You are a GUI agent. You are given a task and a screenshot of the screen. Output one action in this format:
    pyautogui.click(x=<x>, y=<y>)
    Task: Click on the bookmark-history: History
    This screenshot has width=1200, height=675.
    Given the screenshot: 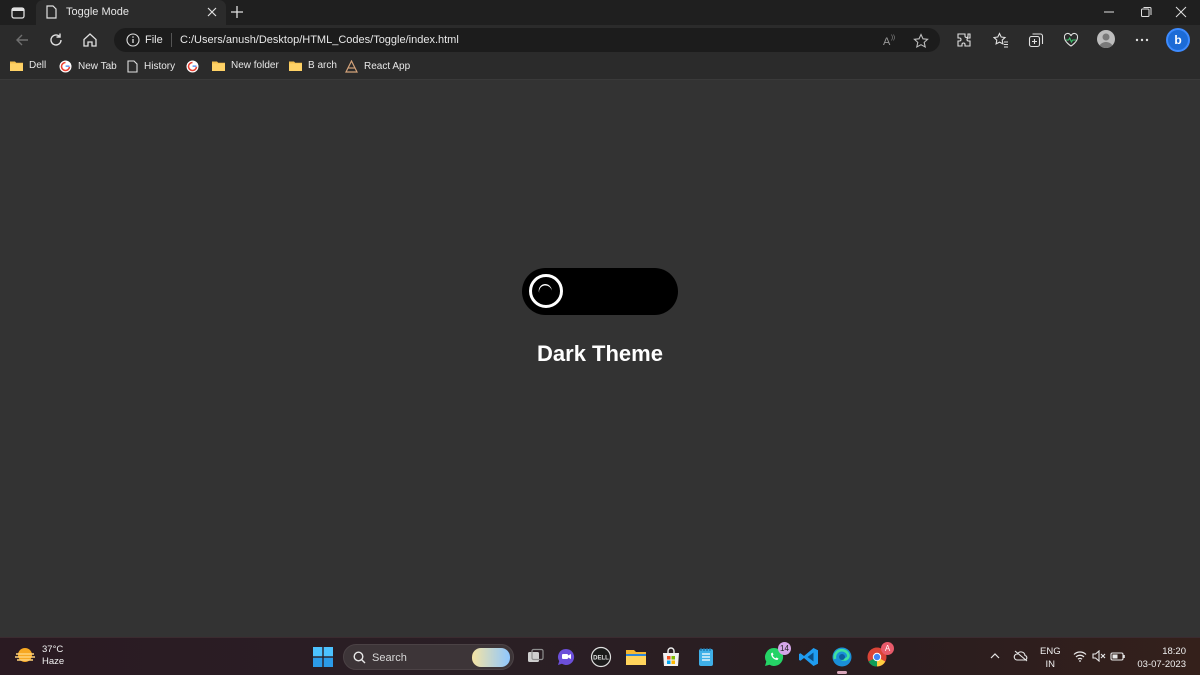 What is the action you would take?
    pyautogui.click(x=151, y=66)
    